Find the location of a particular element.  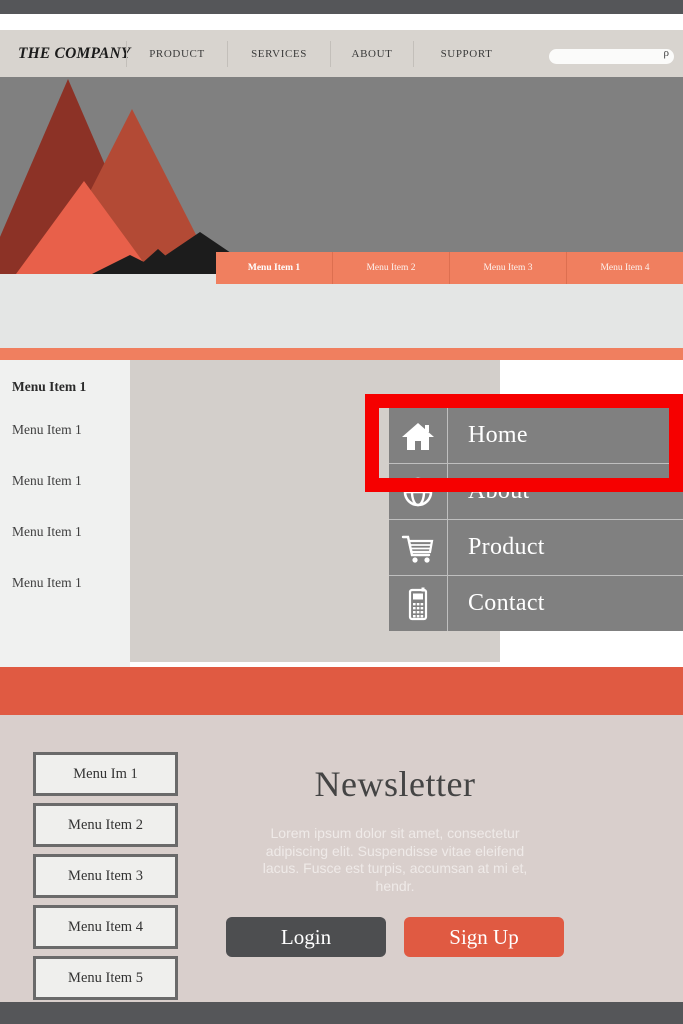

icon-menu-label-home: Home is located at coordinates (498, 435).